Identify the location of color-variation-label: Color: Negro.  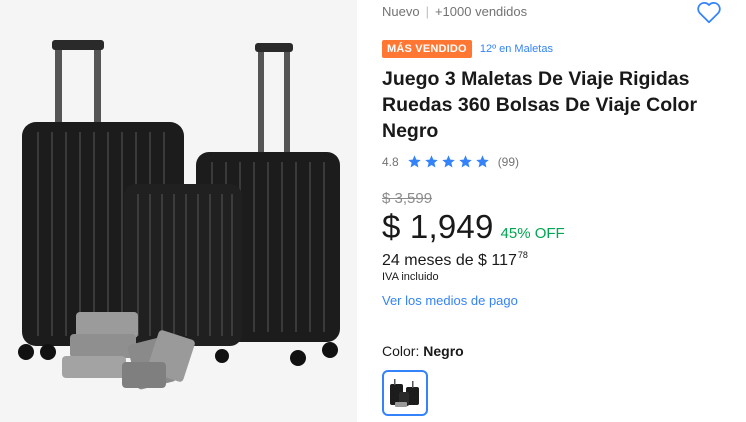
(423, 351).